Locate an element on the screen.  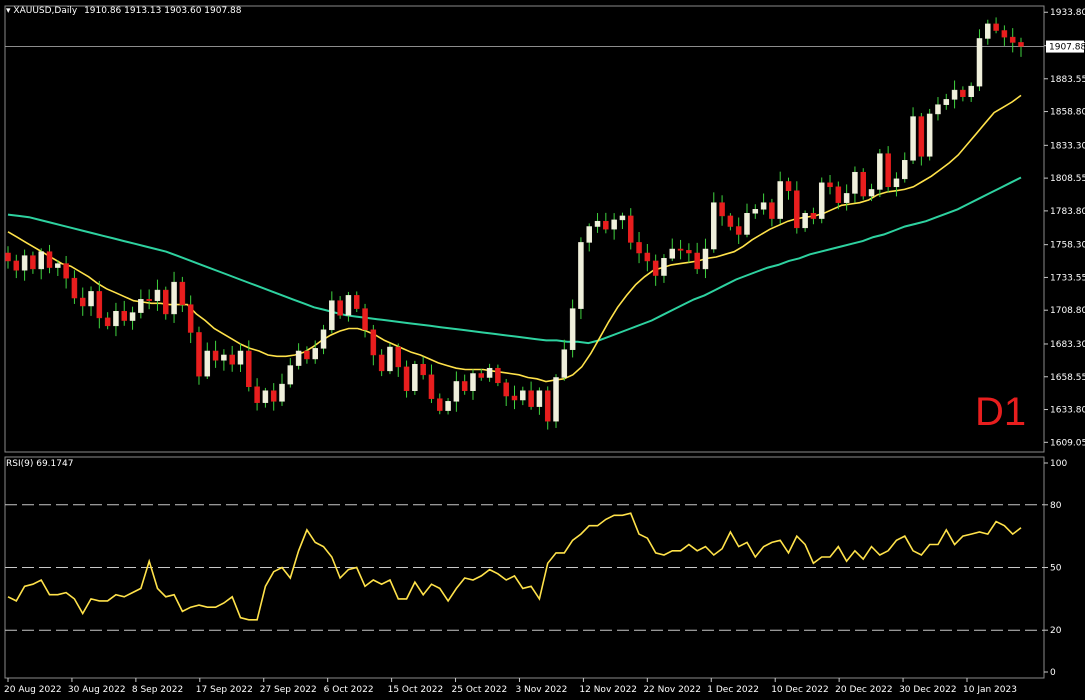
date-axis-label: 10 Jan 2023 is located at coordinates (990, 690).